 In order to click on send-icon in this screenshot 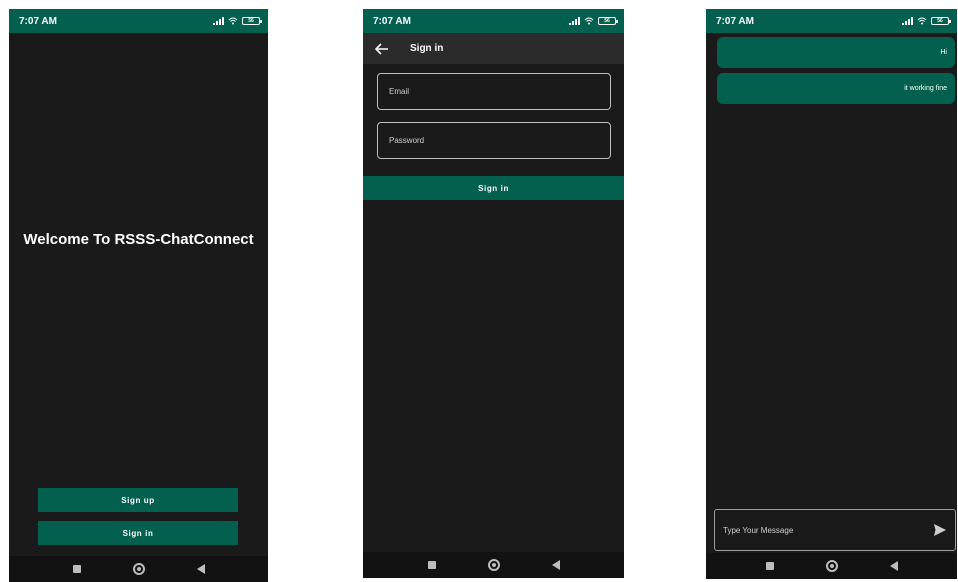, I will do `click(940, 530)`.